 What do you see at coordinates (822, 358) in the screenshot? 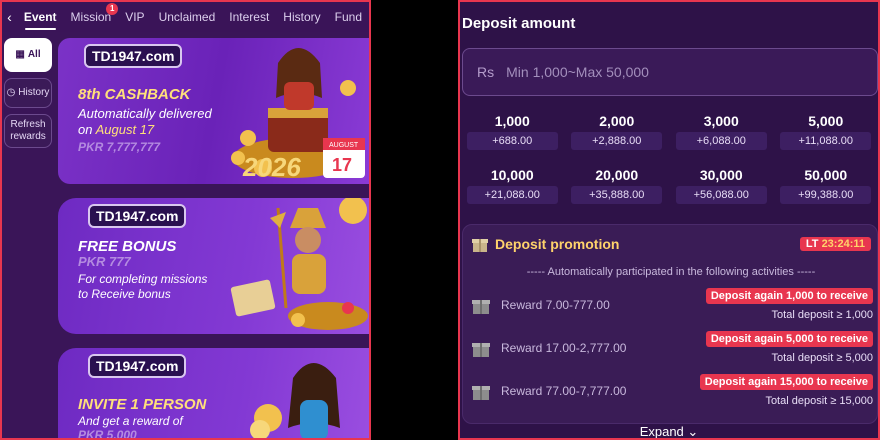
I see `total-deposit-requirement: Total deposit ≥ 5,000` at bounding box center [822, 358].